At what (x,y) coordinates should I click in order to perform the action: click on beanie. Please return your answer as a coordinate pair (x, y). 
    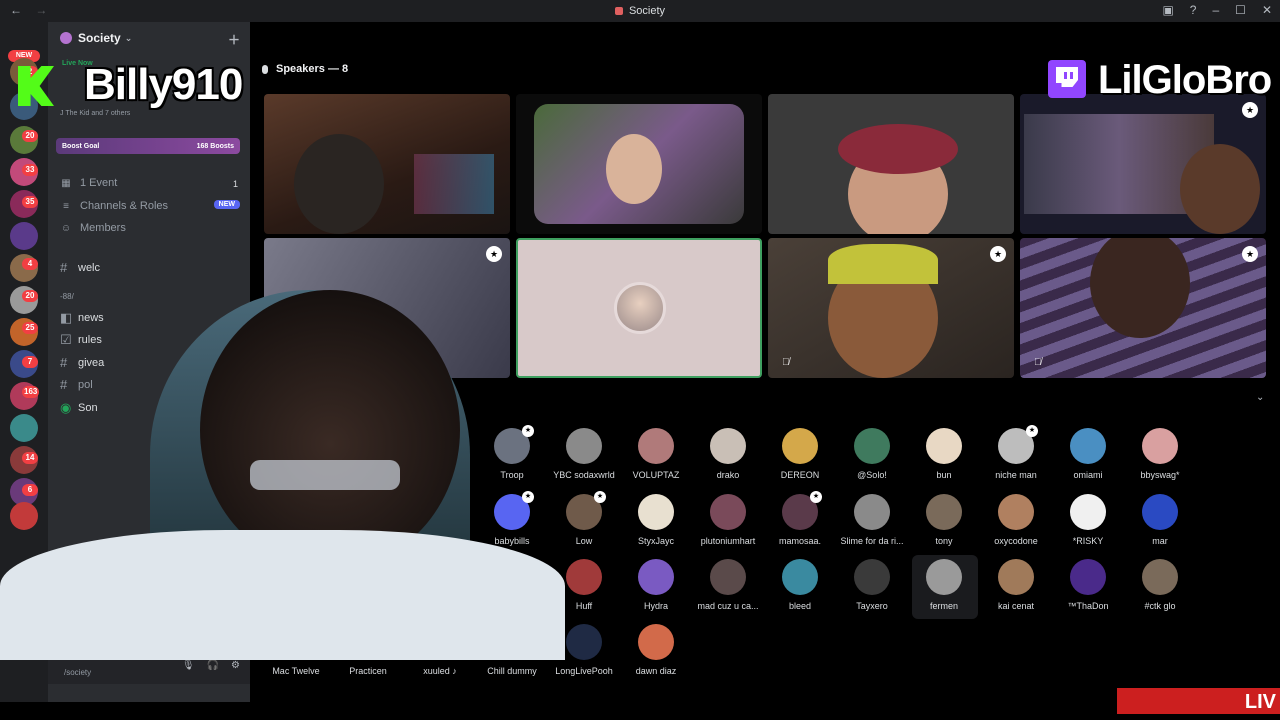
    Looking at the image, I should click on (883, 264).